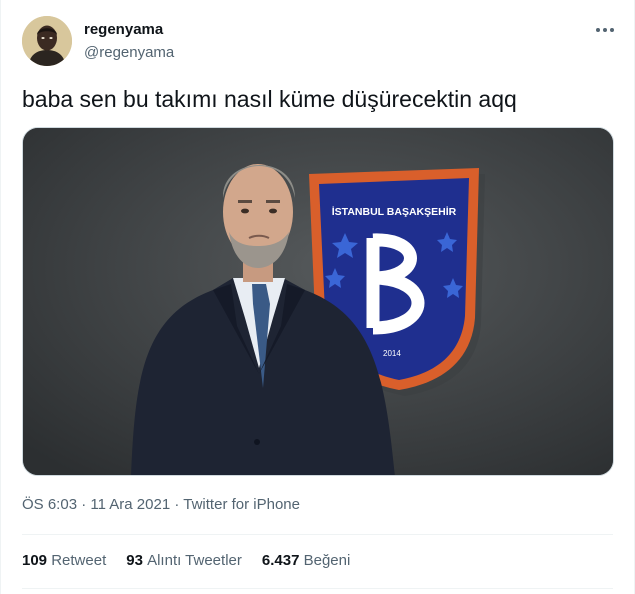 This screenshot has height=594, width=635. What do you see at coordinates (129, 53) in the screenshot?
I see `handle: @regenyama` at bounding box center [129, 53].